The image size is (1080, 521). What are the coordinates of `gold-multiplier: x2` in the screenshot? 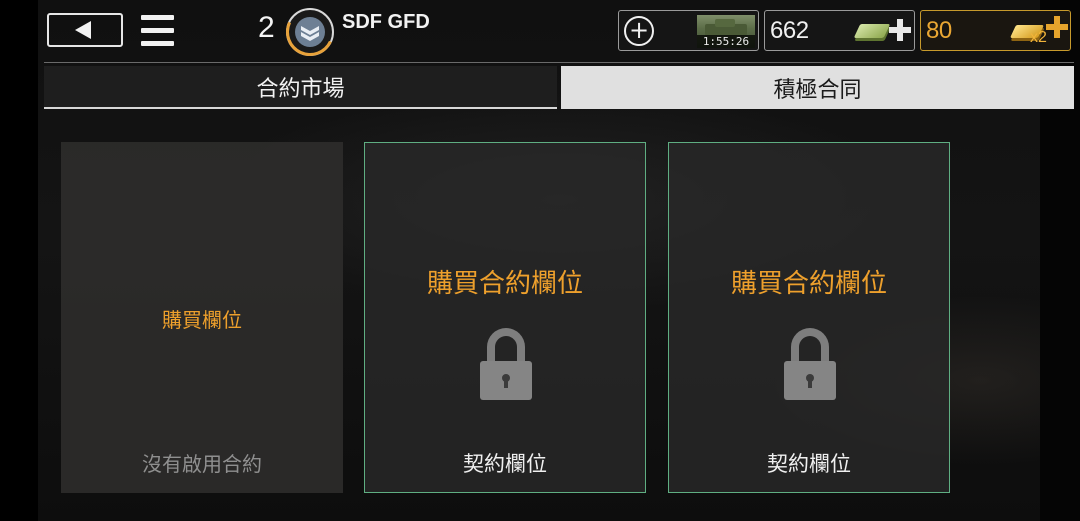 It's located at (1038, 37).